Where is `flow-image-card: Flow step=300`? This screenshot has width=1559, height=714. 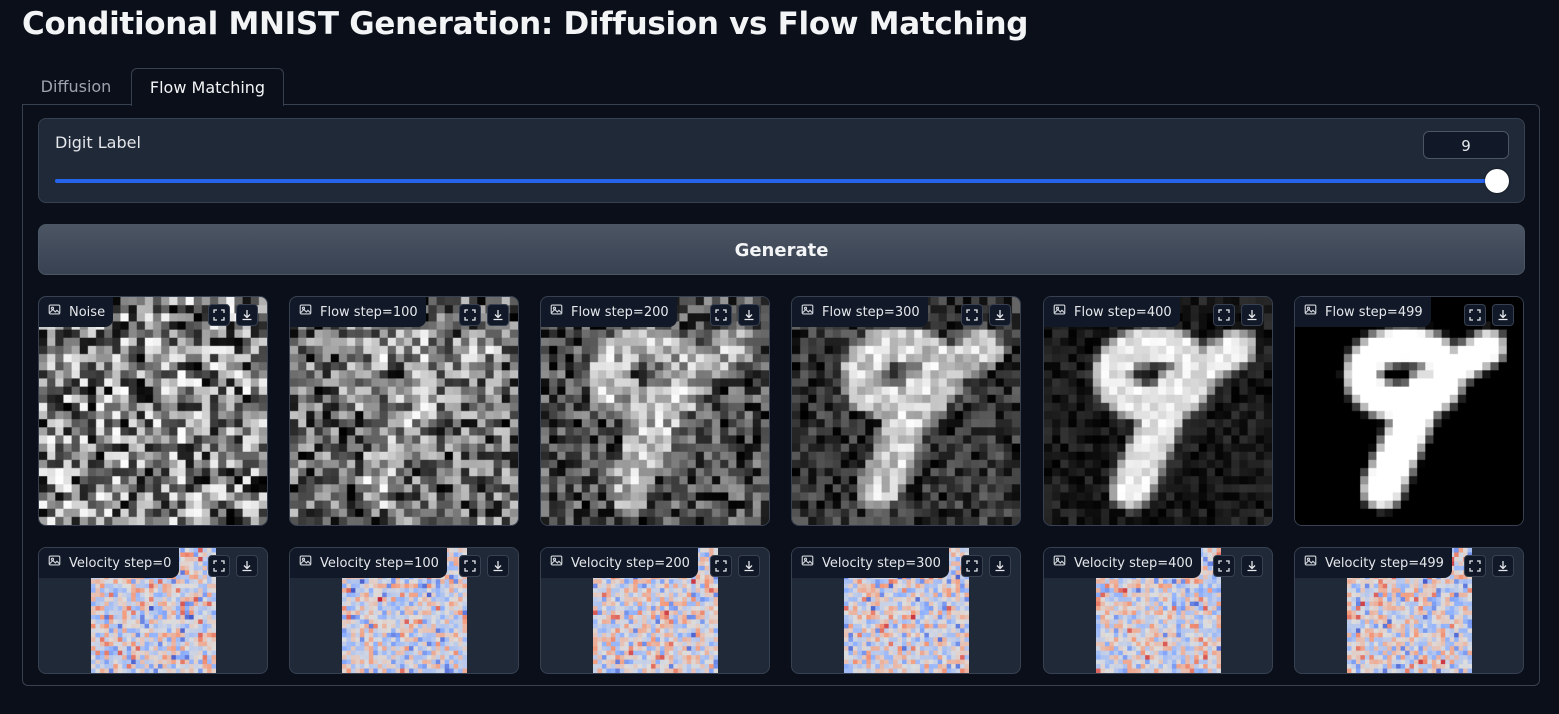 flow-image-card: Flow step=300 is located at coordinates (906, 411).